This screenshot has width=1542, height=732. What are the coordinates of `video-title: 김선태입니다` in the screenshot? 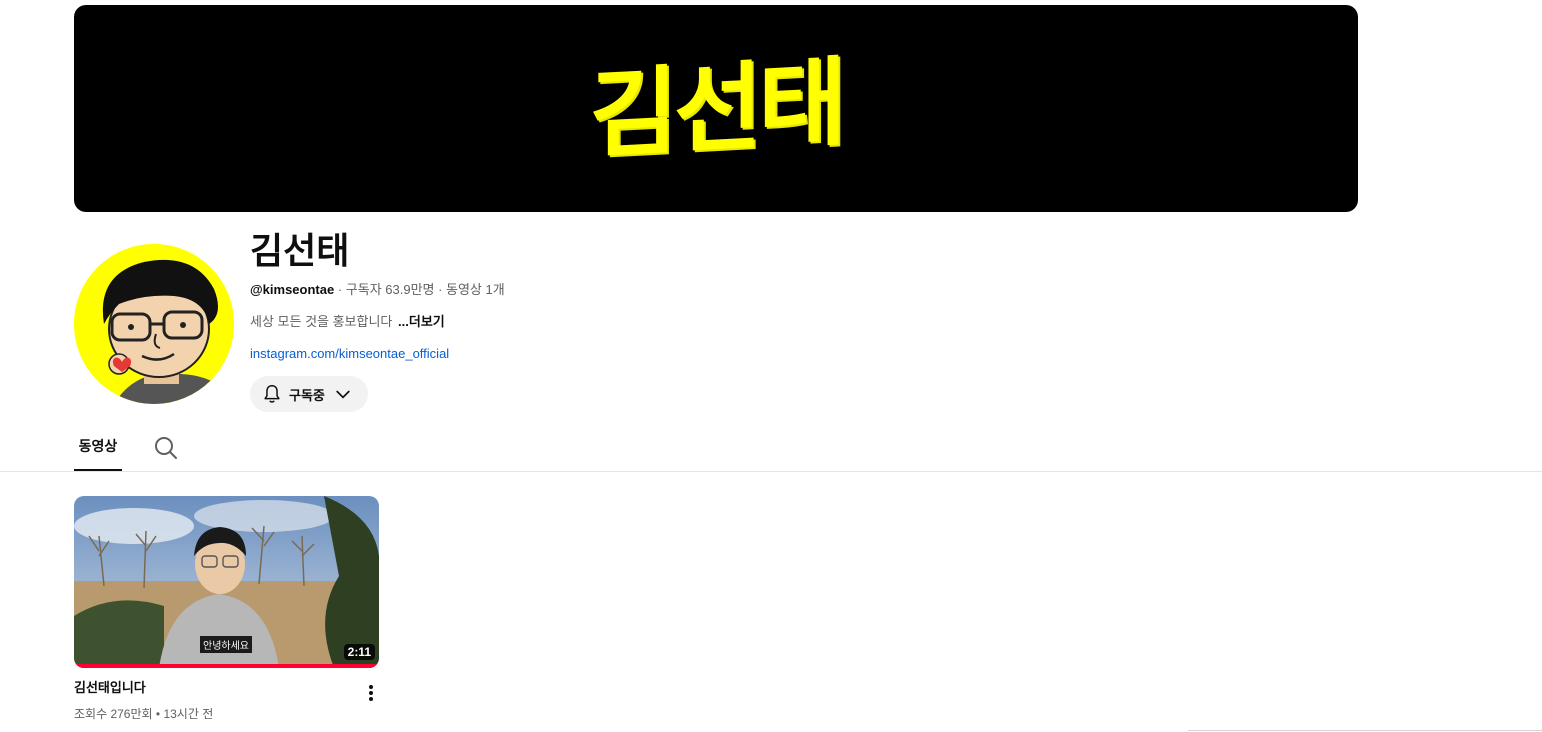 It's located at (110, 689).